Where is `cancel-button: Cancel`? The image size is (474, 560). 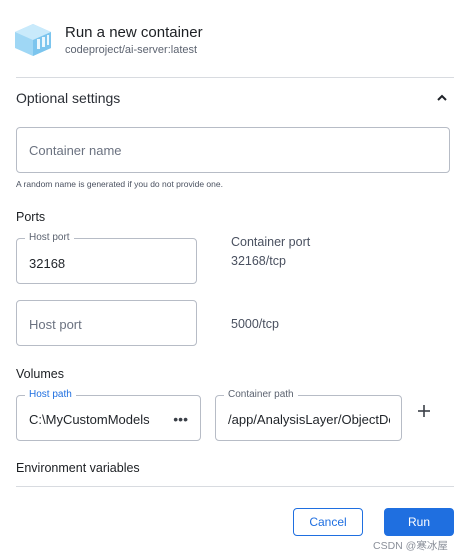 cancel-button: Cancel is located at coordinates (328, 522).